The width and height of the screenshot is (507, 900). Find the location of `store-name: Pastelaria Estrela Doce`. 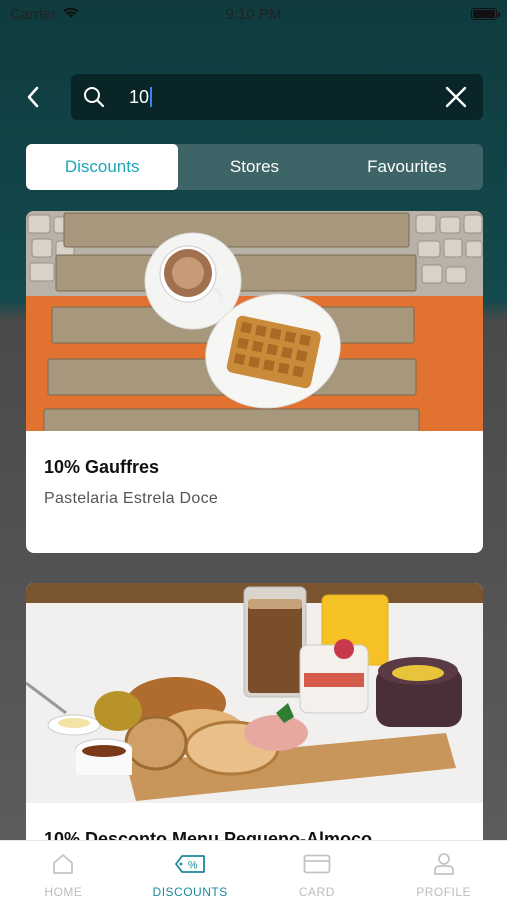

store-name: Pastelaria Estrela Doce is located at coordinates (131, 498).